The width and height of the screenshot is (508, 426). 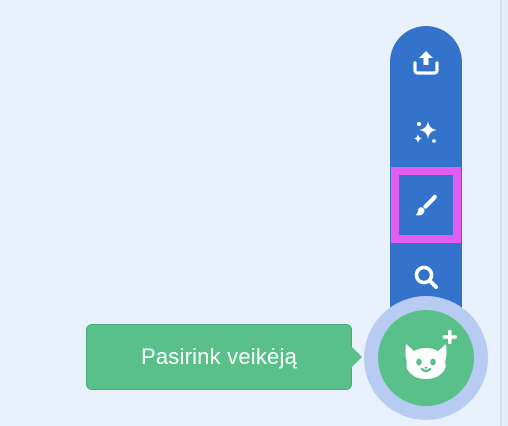 I want to click on paint-sprite-button, so click(x=426, y=205).